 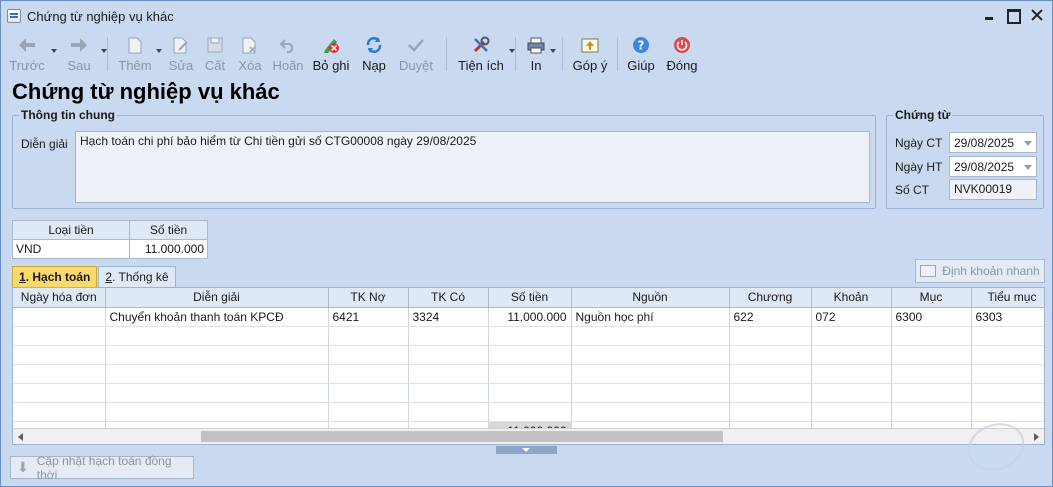 I want to click on col-item: Khoản, so click(x=851, y=298).